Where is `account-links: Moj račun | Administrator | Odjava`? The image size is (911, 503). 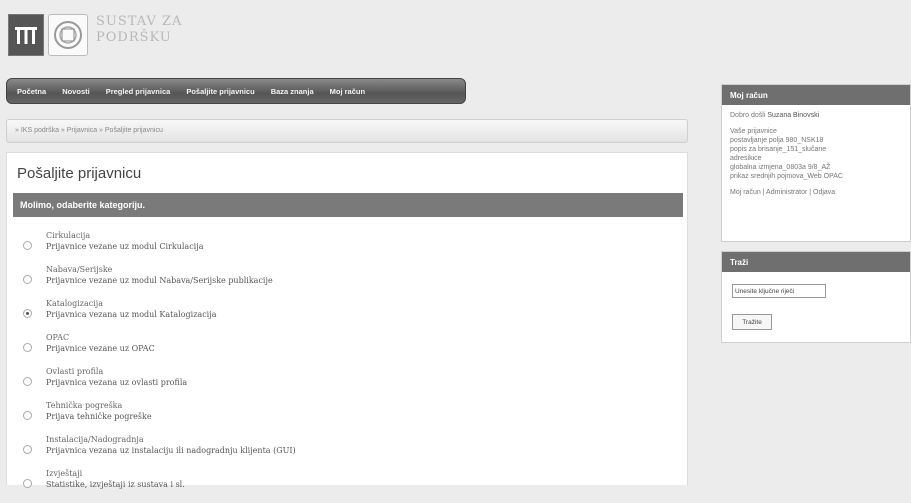
account-links: Moj račun | Administrator | Odjava is located at coordinates (820, 192).